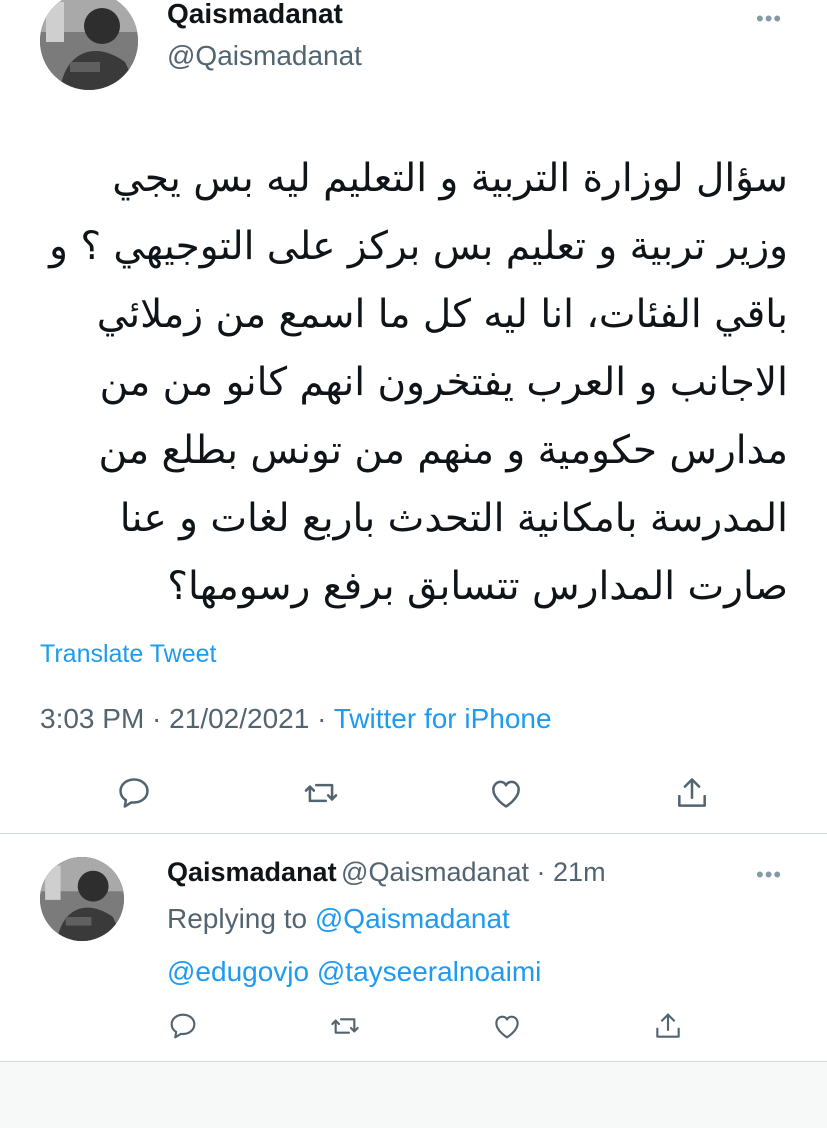 This screenshot has width=827, height=1128. I want to click on avatar, so click(89, 45).